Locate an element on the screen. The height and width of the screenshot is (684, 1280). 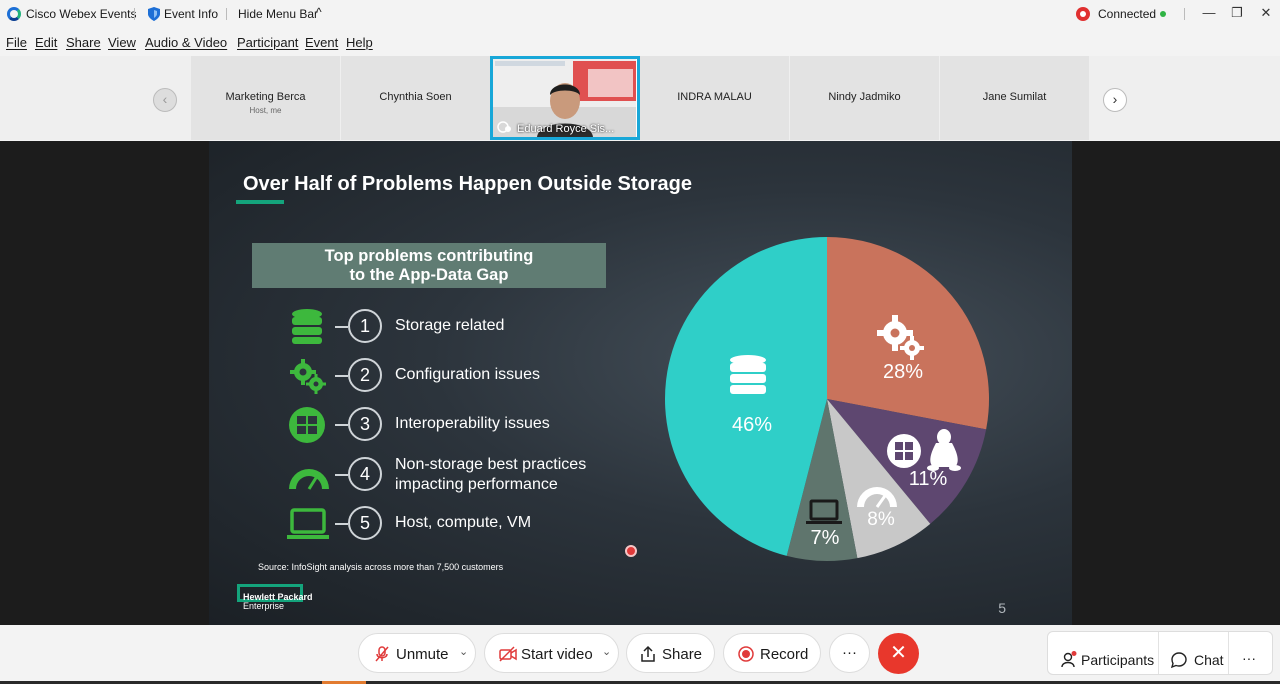
pie-slice-label: 11% is located at coordinates (928, 479).